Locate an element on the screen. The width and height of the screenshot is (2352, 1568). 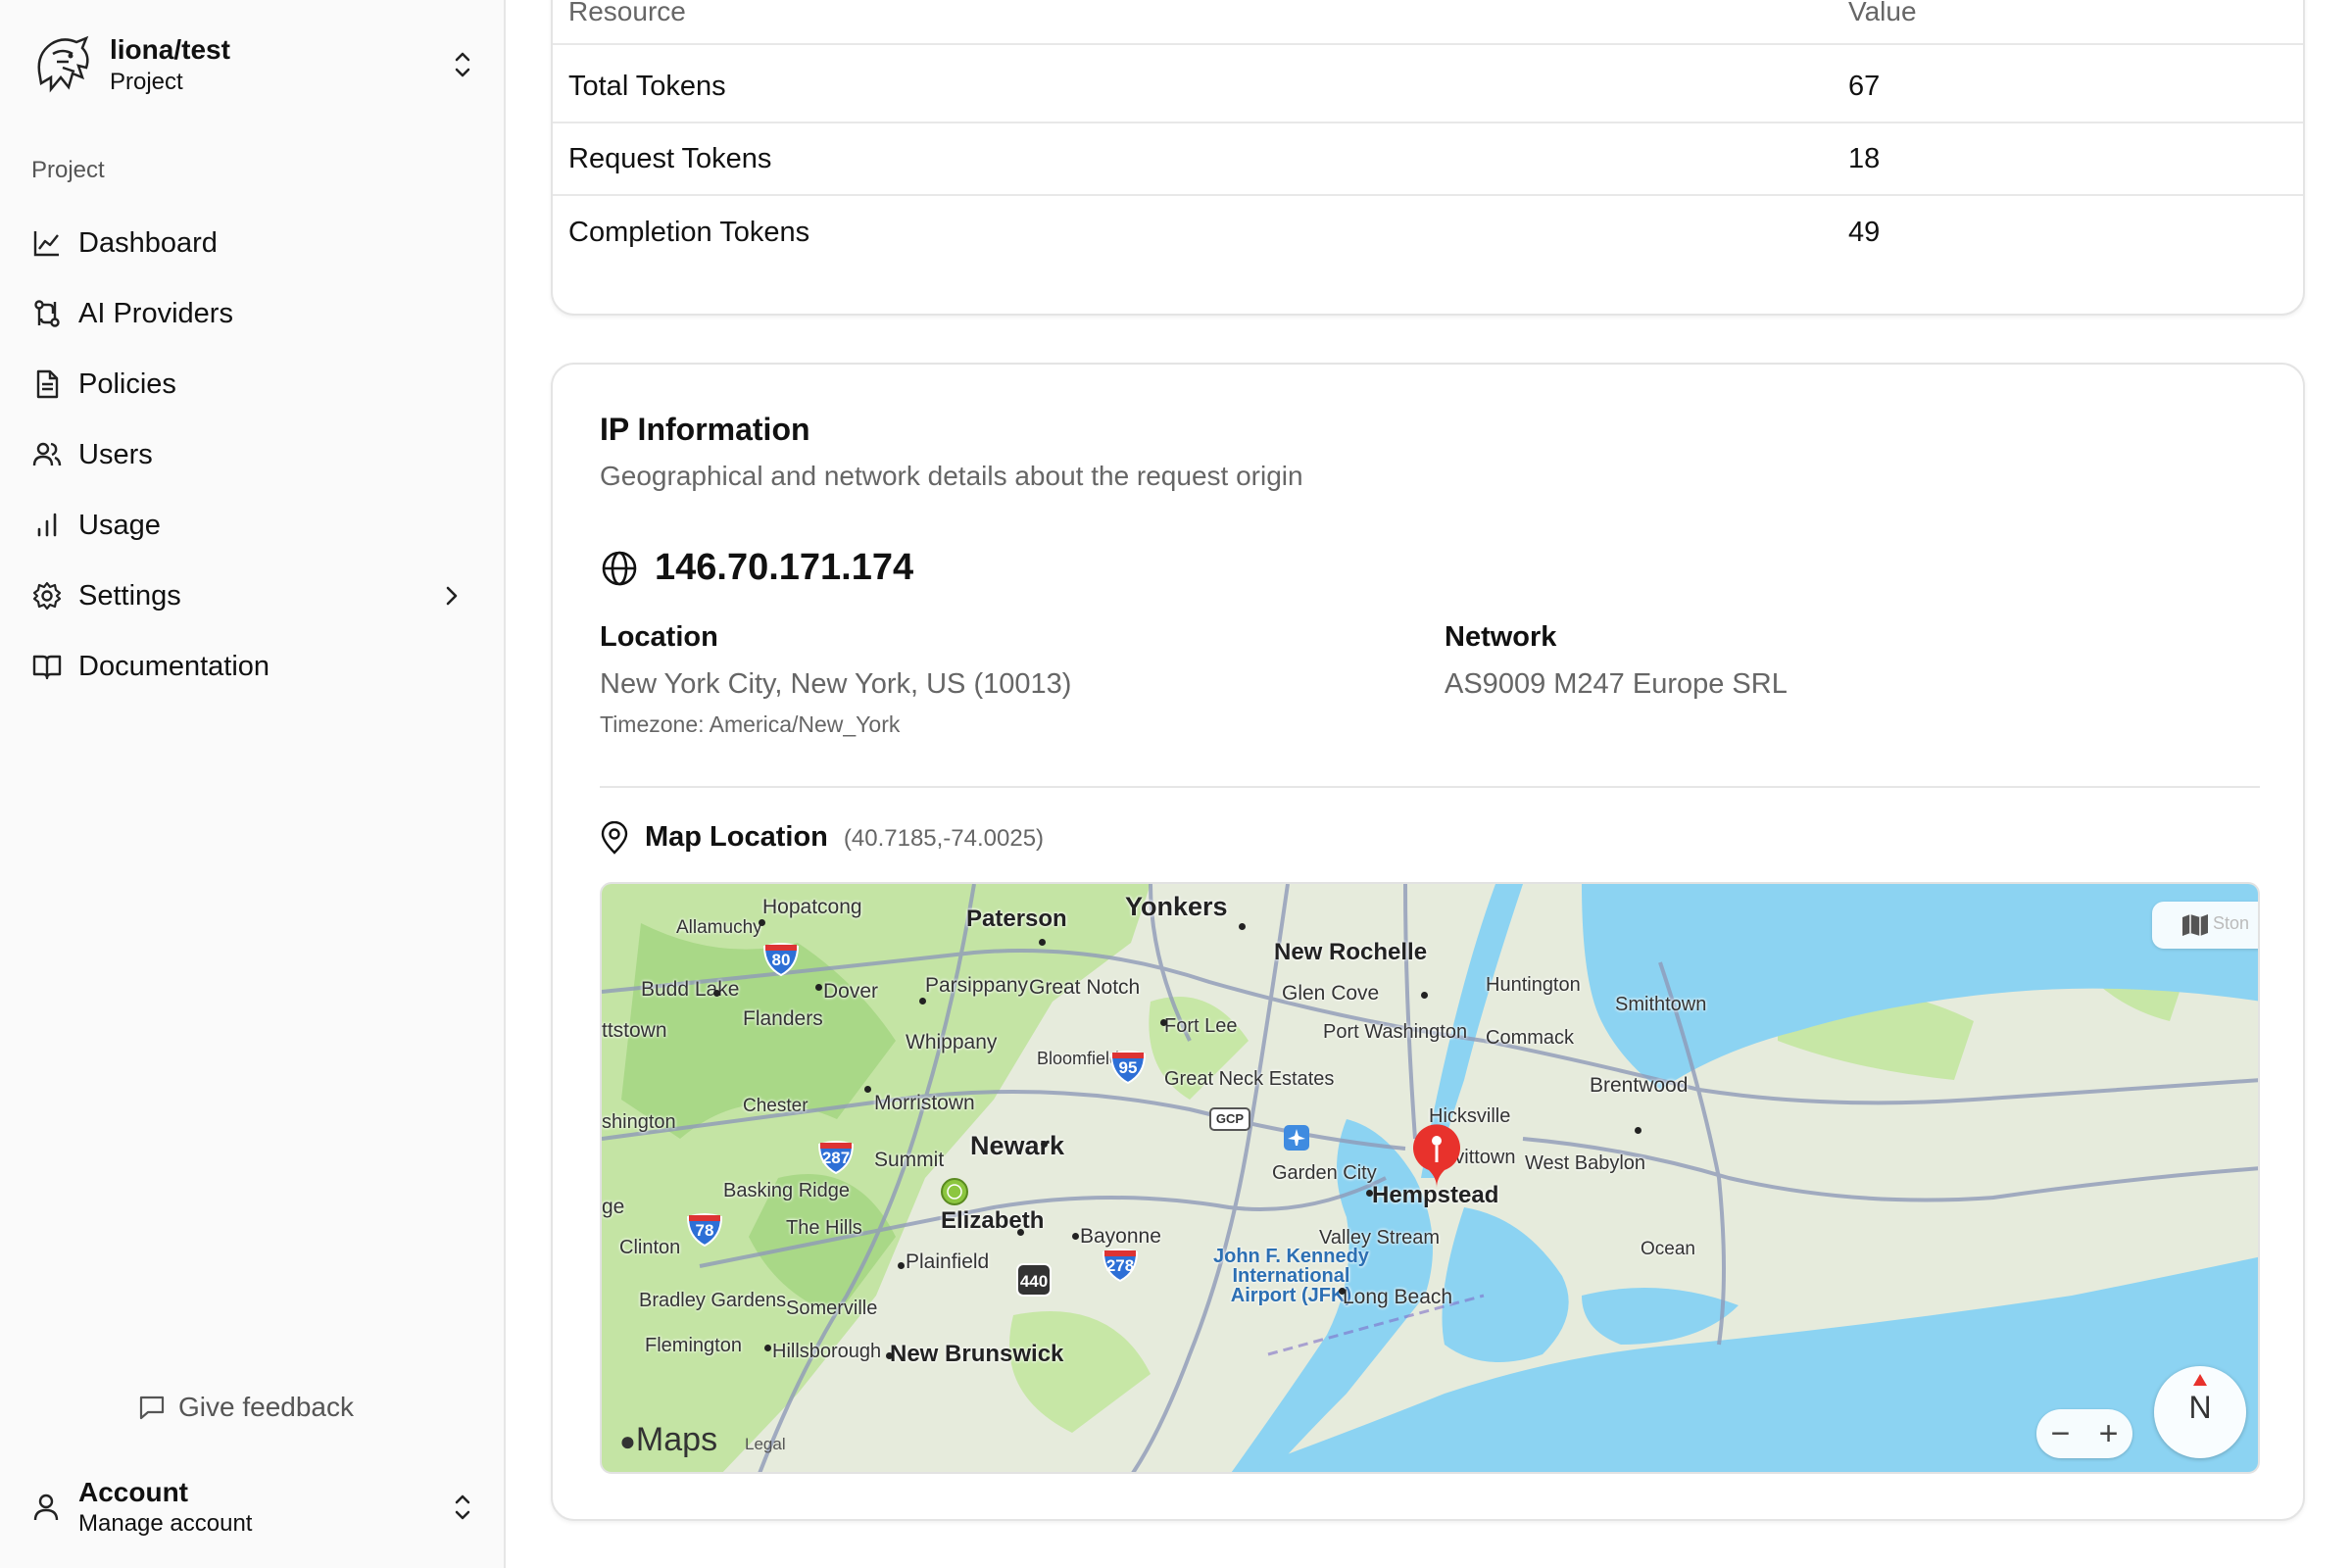
message-square-icon is located at coordinates (152, 1408).